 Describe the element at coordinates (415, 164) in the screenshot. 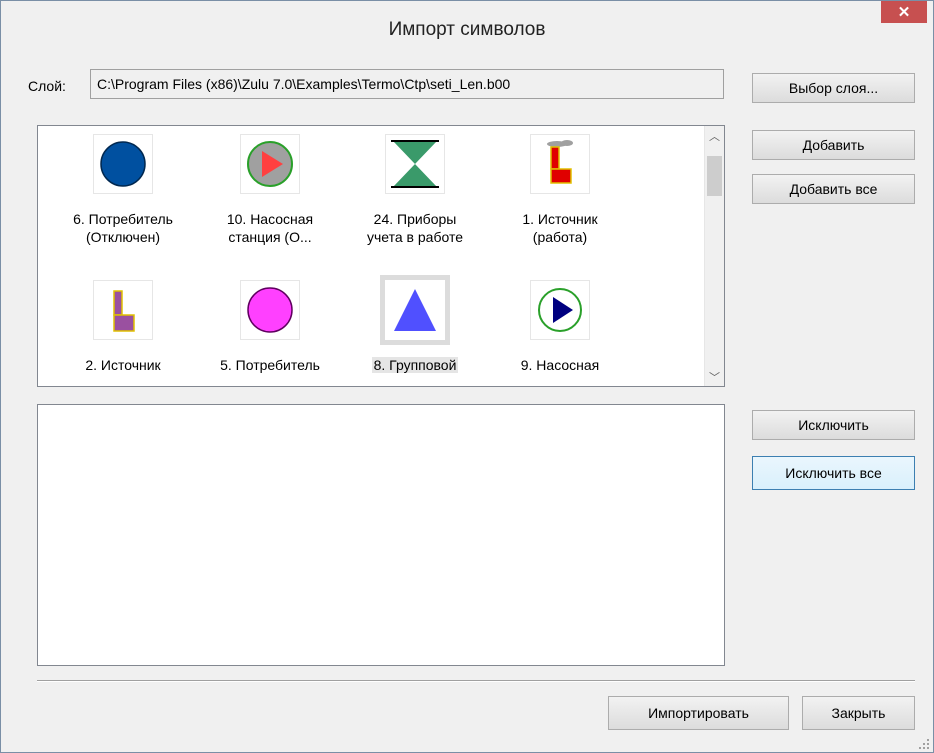

I see `green-hourglass-meter-icon` at that location.